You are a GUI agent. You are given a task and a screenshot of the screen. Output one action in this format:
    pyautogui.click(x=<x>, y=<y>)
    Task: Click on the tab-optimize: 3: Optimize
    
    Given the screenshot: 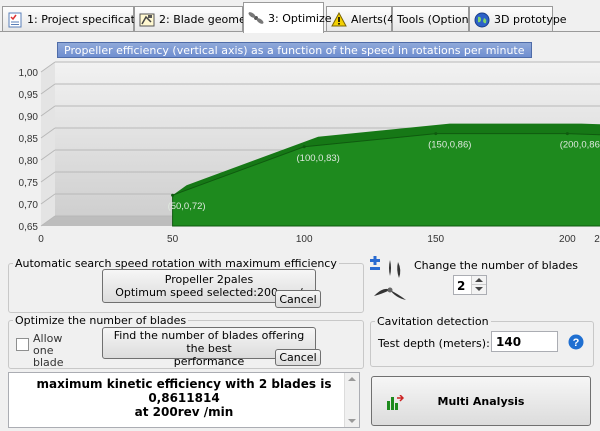 What is the action you would take?
    pyautogui.click(x=287, y=17)
    